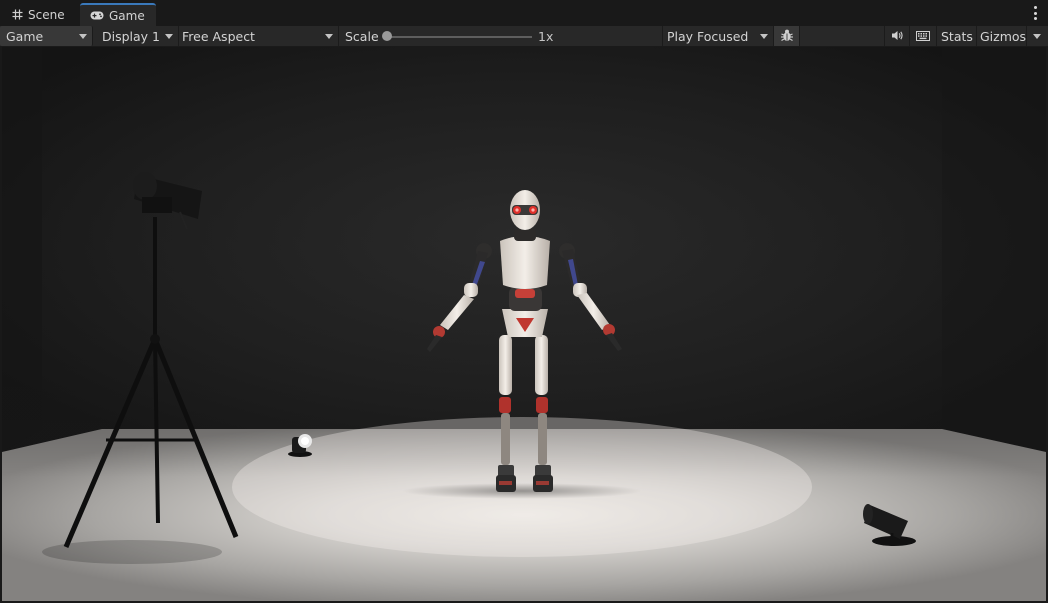 This screenshot has width=1048, height=603. I want to click on view-mode-dropdown: Game, so click(46, 36).